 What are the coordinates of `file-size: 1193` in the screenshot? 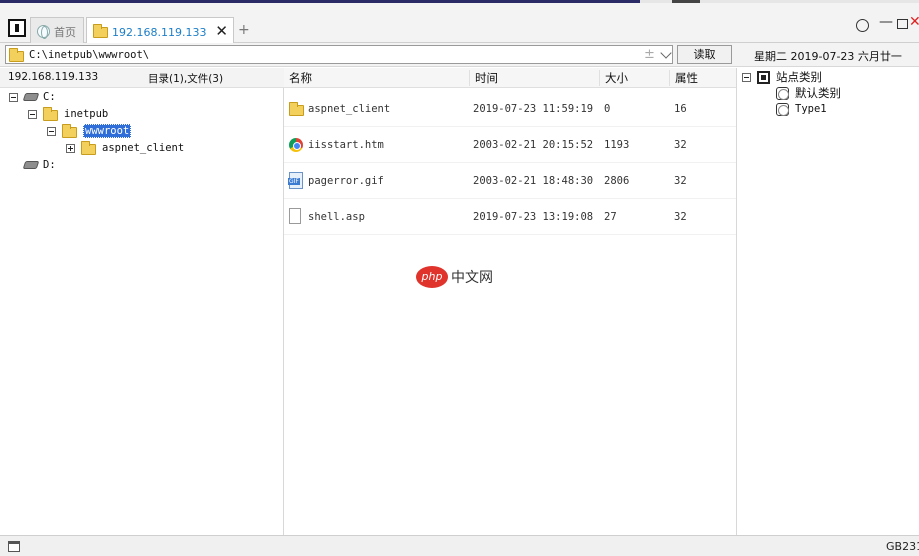 It's located at (617, 145).